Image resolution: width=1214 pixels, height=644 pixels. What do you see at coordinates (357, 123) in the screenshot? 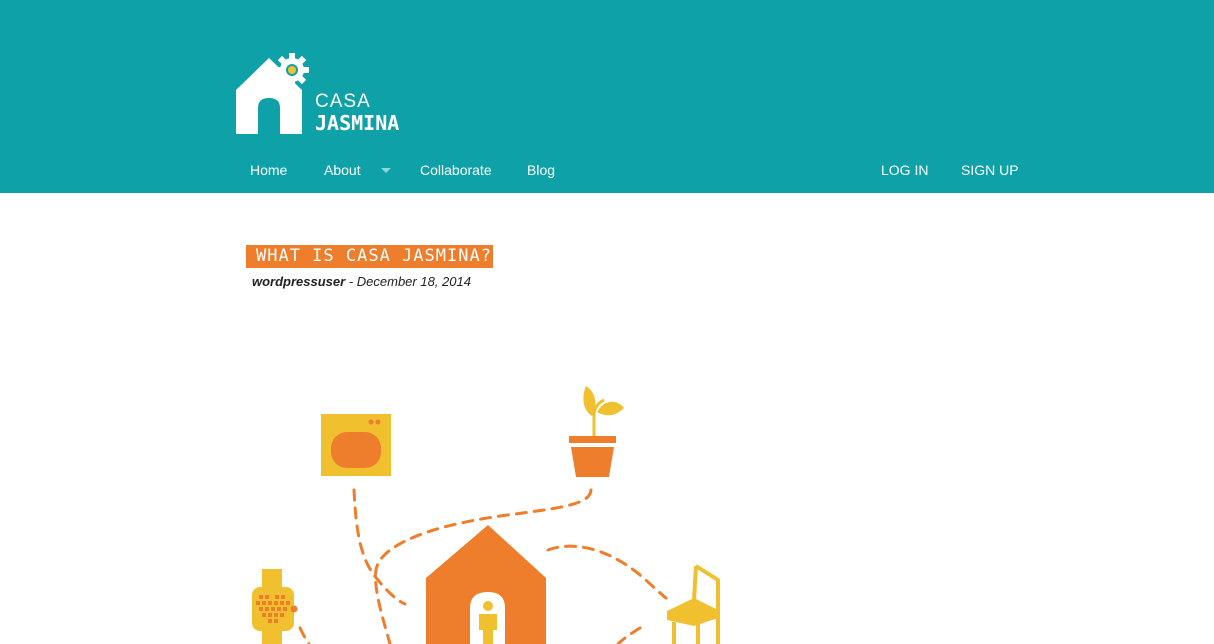
I see `logo-text-jasmina: JASMINA` at bounding box center [357, 123].